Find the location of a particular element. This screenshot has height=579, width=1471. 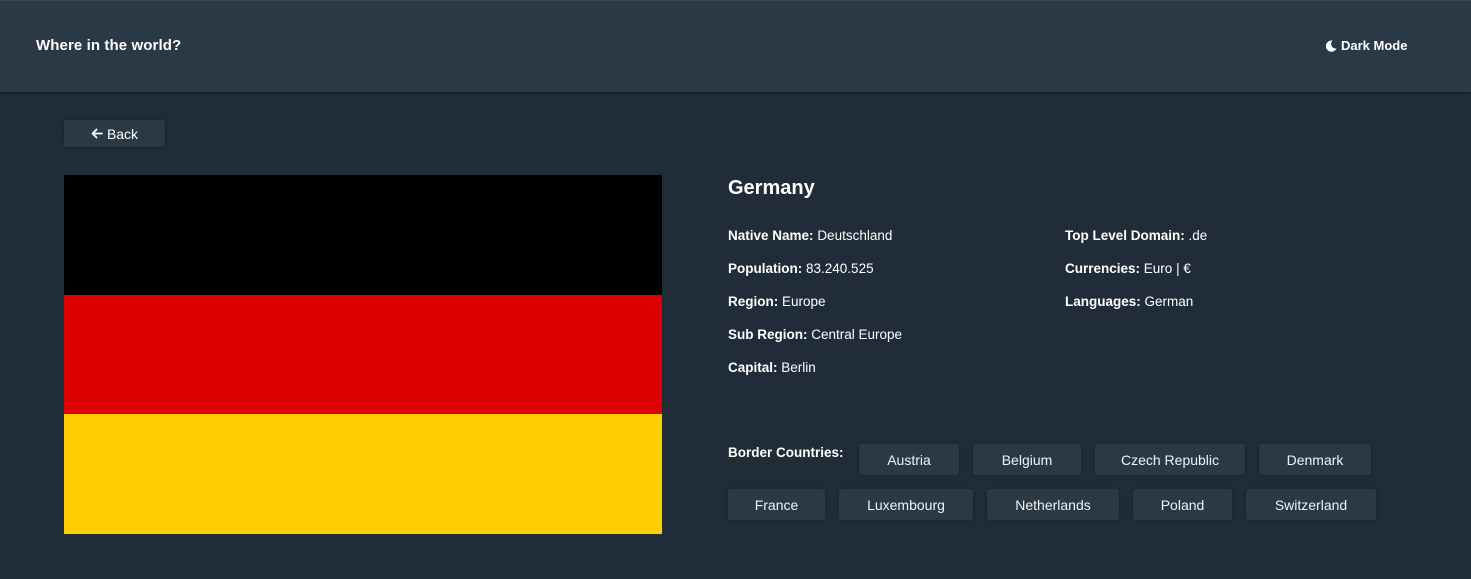

detail-languages: Languages: German is located at coordinates (1129, 301).